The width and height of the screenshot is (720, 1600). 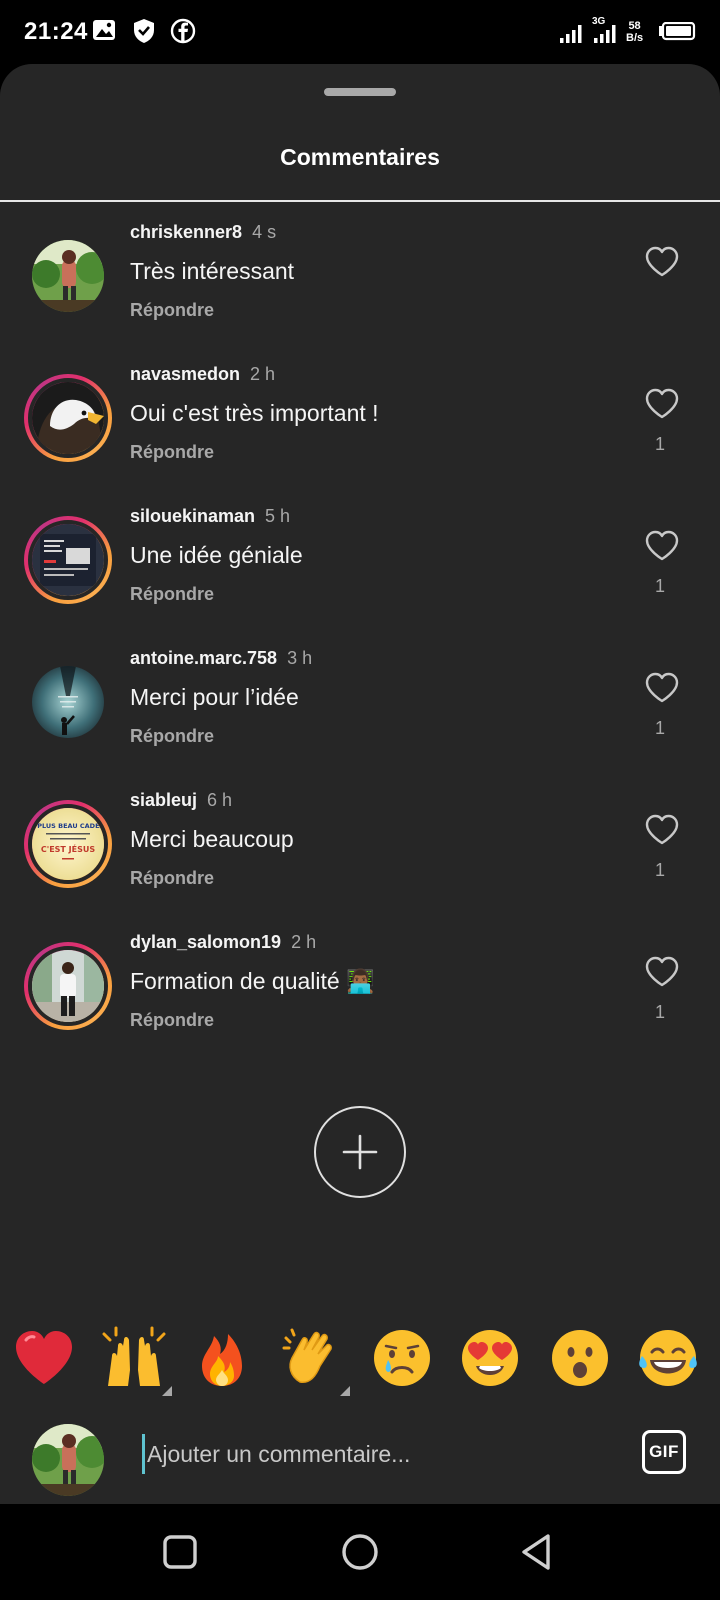 What do you see at coordinates (664, 1452) in the screenshot?
I see `gif-button: GIF` at bounding box center [664, 1452].